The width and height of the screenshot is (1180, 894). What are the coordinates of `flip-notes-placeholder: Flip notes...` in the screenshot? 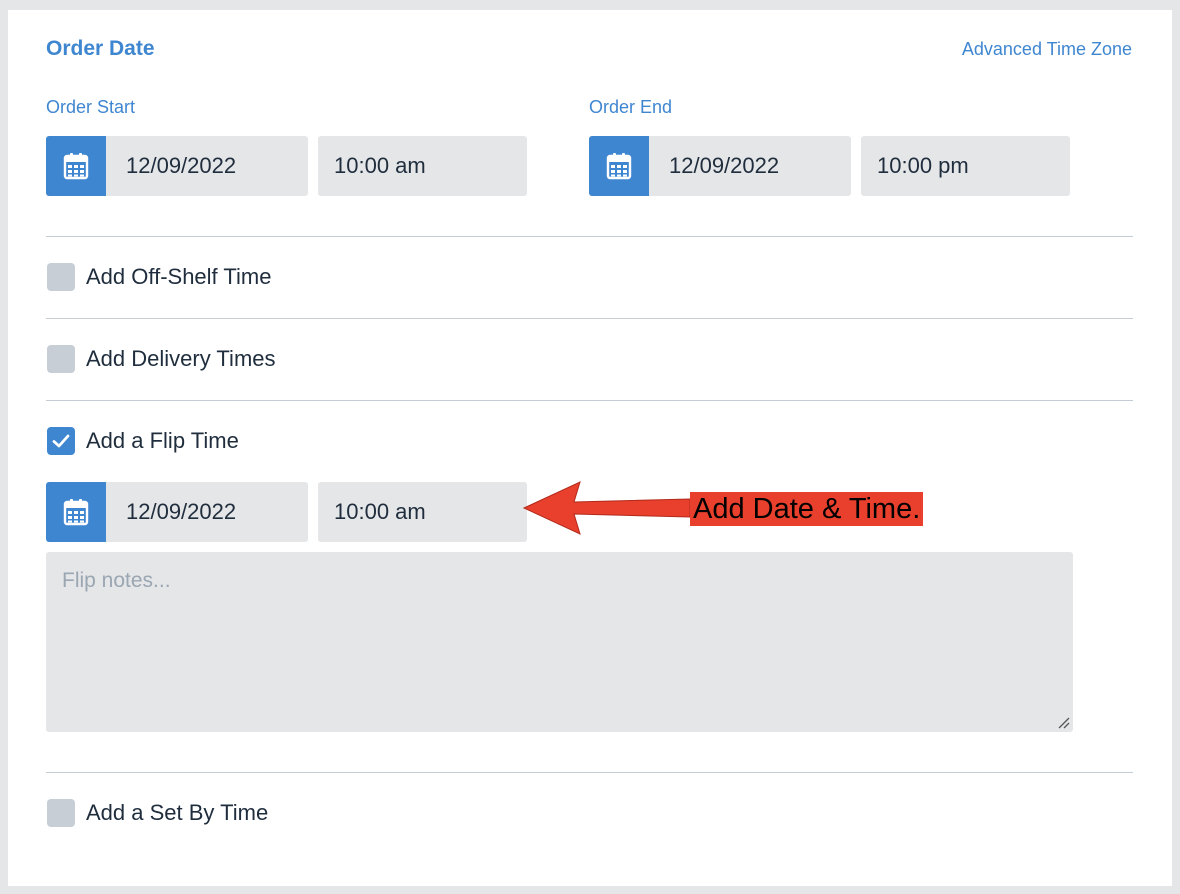 It's located at (116, 580).